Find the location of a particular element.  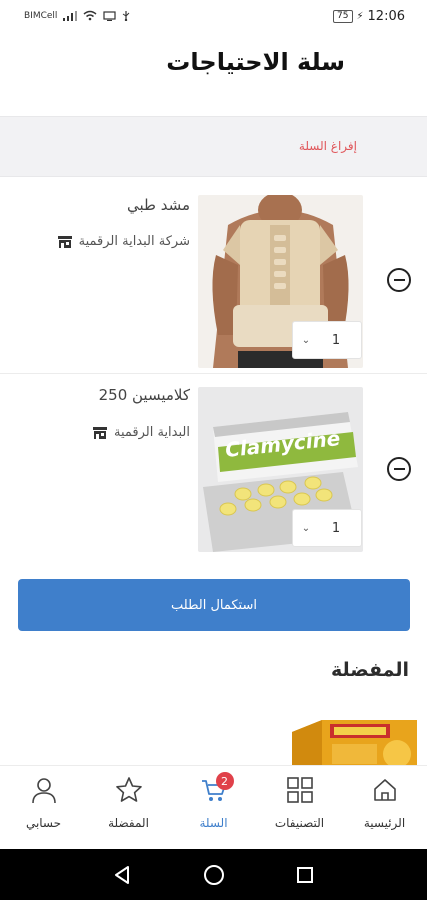

item-name: مشد طبي is located at coordinates (158, 205).